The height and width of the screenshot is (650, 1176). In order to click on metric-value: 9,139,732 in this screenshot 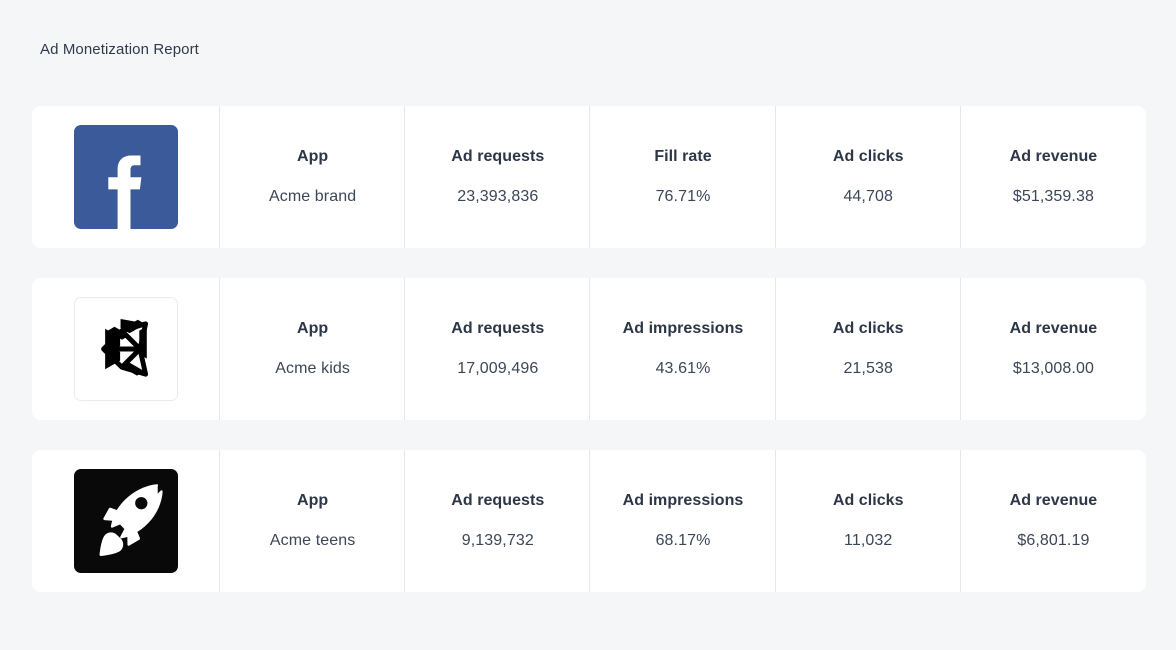, I will do `click(497, 540)`.